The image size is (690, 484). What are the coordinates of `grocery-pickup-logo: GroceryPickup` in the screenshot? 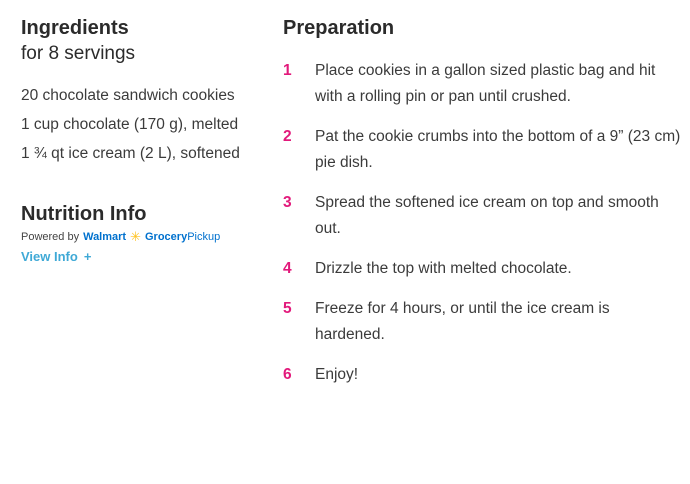 It's located at (182, 237).